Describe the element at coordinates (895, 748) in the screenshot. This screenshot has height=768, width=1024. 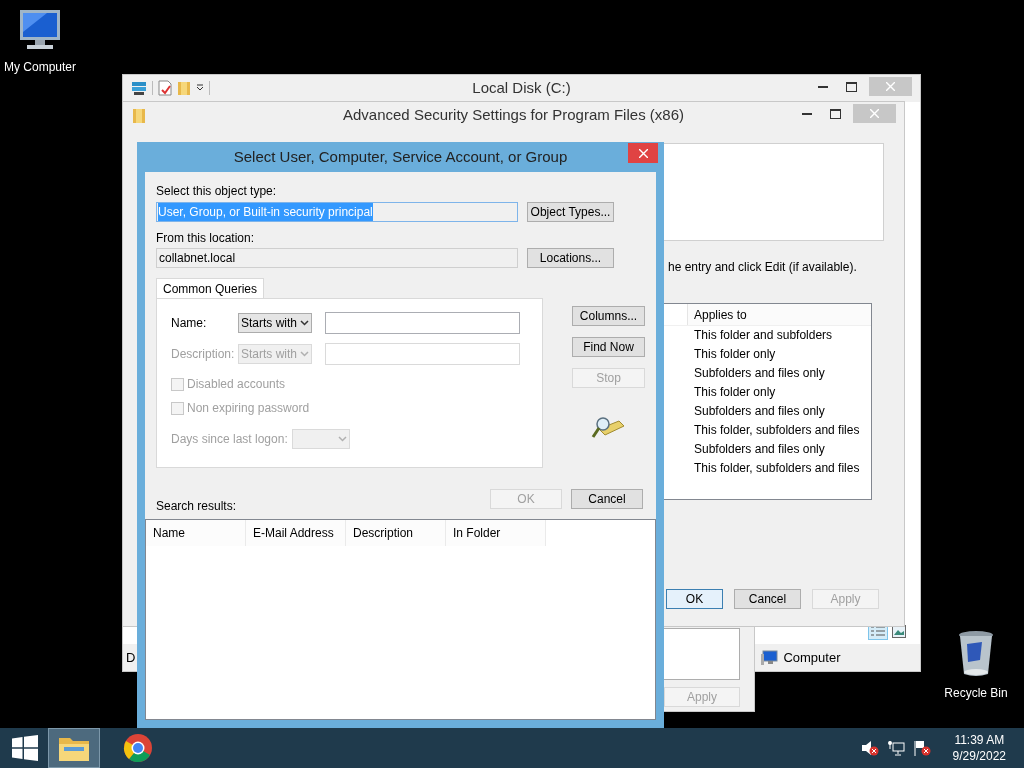
I see `network-icon` at that location.